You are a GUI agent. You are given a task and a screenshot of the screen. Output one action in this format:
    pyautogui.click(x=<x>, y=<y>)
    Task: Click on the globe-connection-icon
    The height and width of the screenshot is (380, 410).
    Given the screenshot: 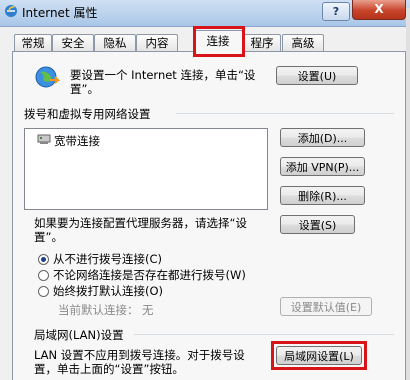 What is the action you would take?
    pyautogui.click(x=47, y=77)
    